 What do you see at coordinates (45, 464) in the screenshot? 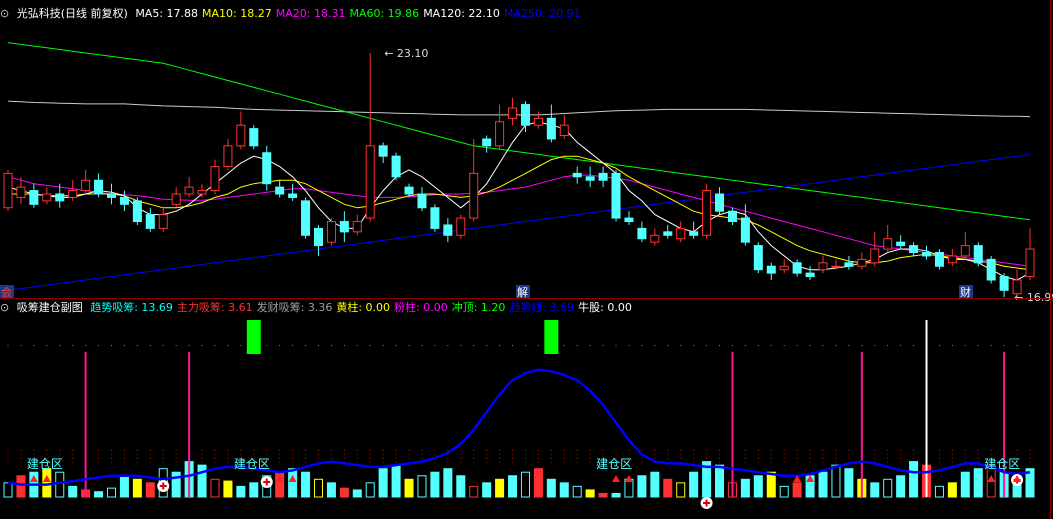
I see `zone-label-0: 建仓区` at bounding box center [45, 464].